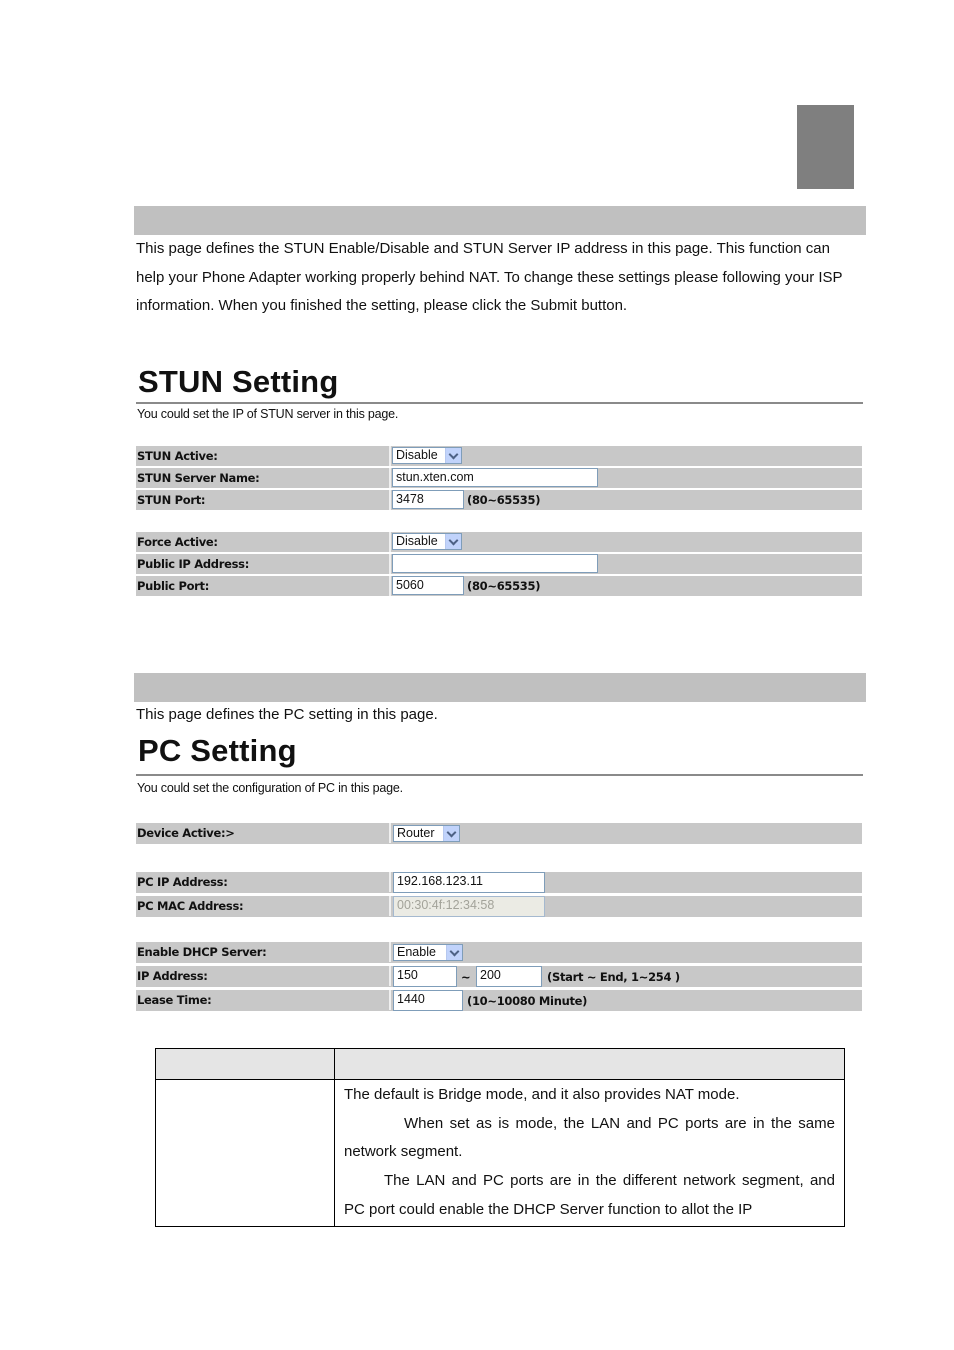 The height and width of the screenshot is (1350, 954). Describe the element at coordinates (416, 952) in the screenshot. I see `enable-dhcp-value: Enable` at that location.